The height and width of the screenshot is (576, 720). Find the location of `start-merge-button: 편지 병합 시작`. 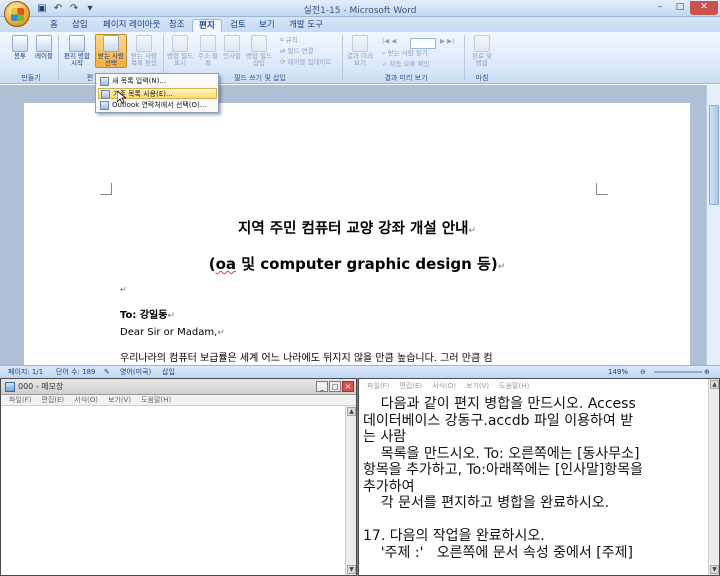

start-merge-button: 편지 병합 시작 is located at coordinates (77, 51).